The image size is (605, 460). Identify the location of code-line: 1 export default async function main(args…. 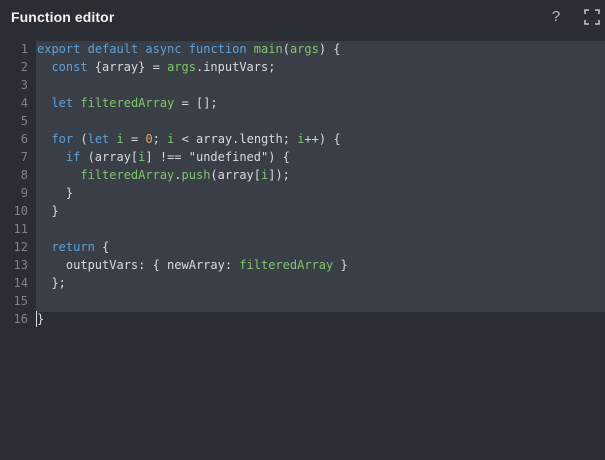
(302, 49).